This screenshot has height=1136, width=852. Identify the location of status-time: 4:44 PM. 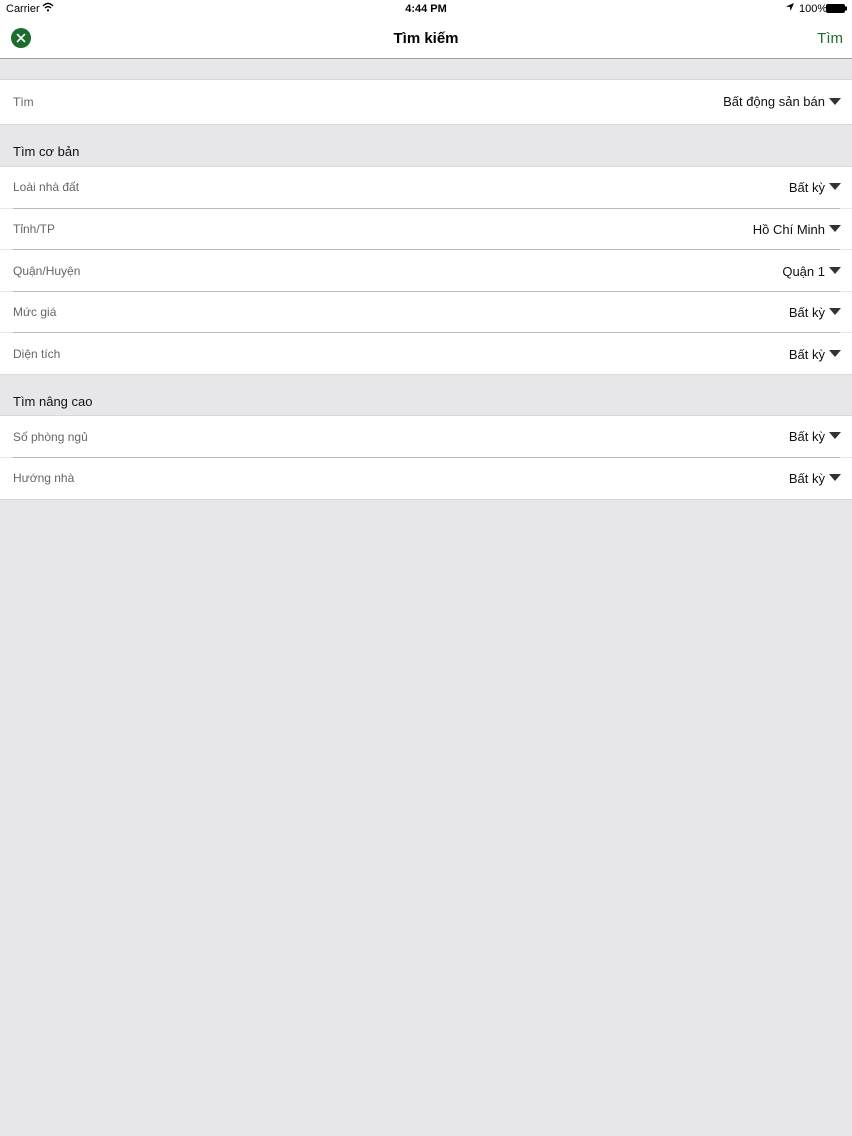
(426, 9).